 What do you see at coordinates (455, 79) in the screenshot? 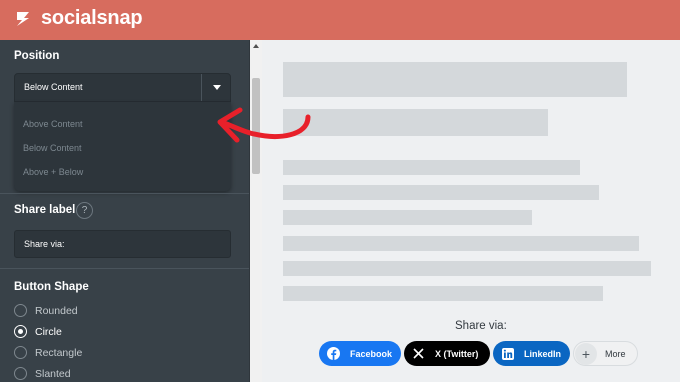
I see `placeholder-title` at bounding box center [455, 79].